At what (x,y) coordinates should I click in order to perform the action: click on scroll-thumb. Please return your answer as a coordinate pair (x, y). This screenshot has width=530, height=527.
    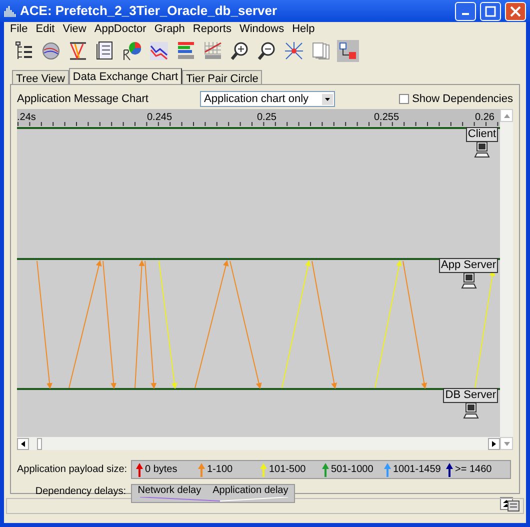
    Looking at the image, I should click on (39, 444).